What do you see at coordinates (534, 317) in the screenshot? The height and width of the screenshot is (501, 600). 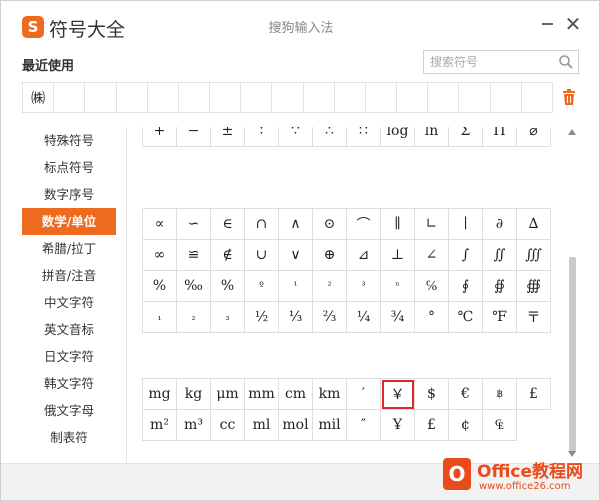 I see `symbol-cell: 〒` at bounding box center [534, 317].